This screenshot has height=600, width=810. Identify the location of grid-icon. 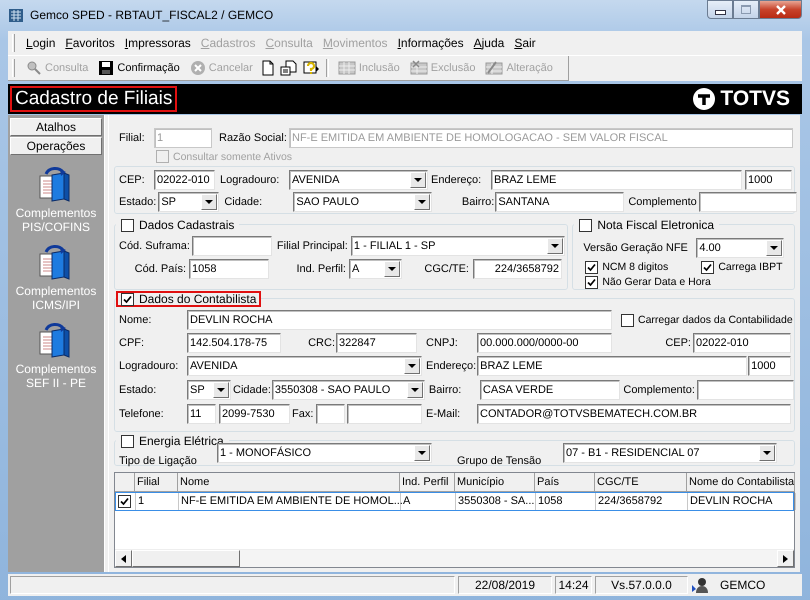
(419, 68).